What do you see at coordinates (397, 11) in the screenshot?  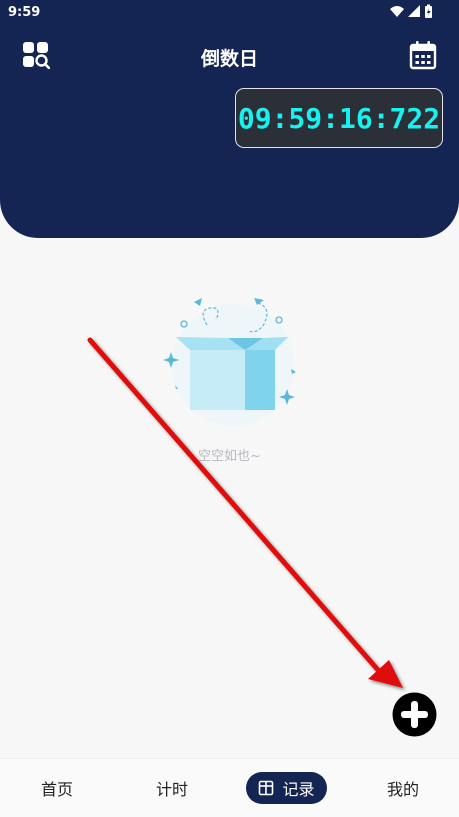 I see `wifi-icon` at bounding box center [397, 11].